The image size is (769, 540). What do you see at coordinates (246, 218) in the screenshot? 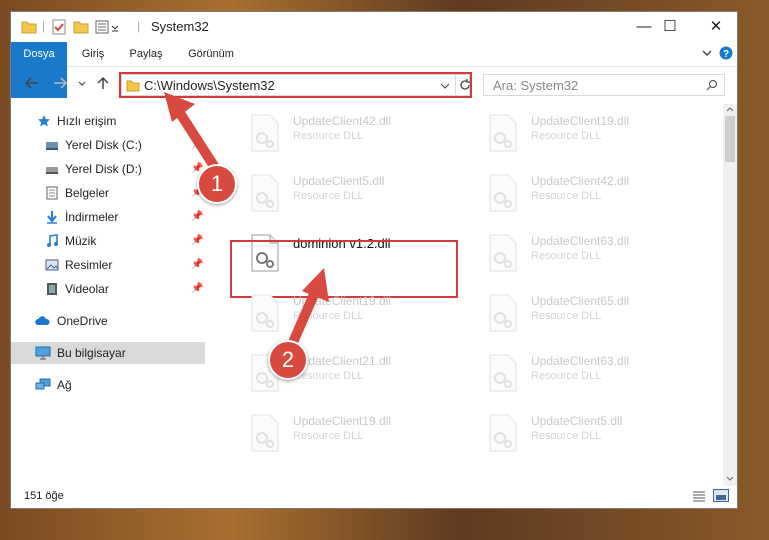
I see `annotation-overlay` at bounding box center [246, 218].